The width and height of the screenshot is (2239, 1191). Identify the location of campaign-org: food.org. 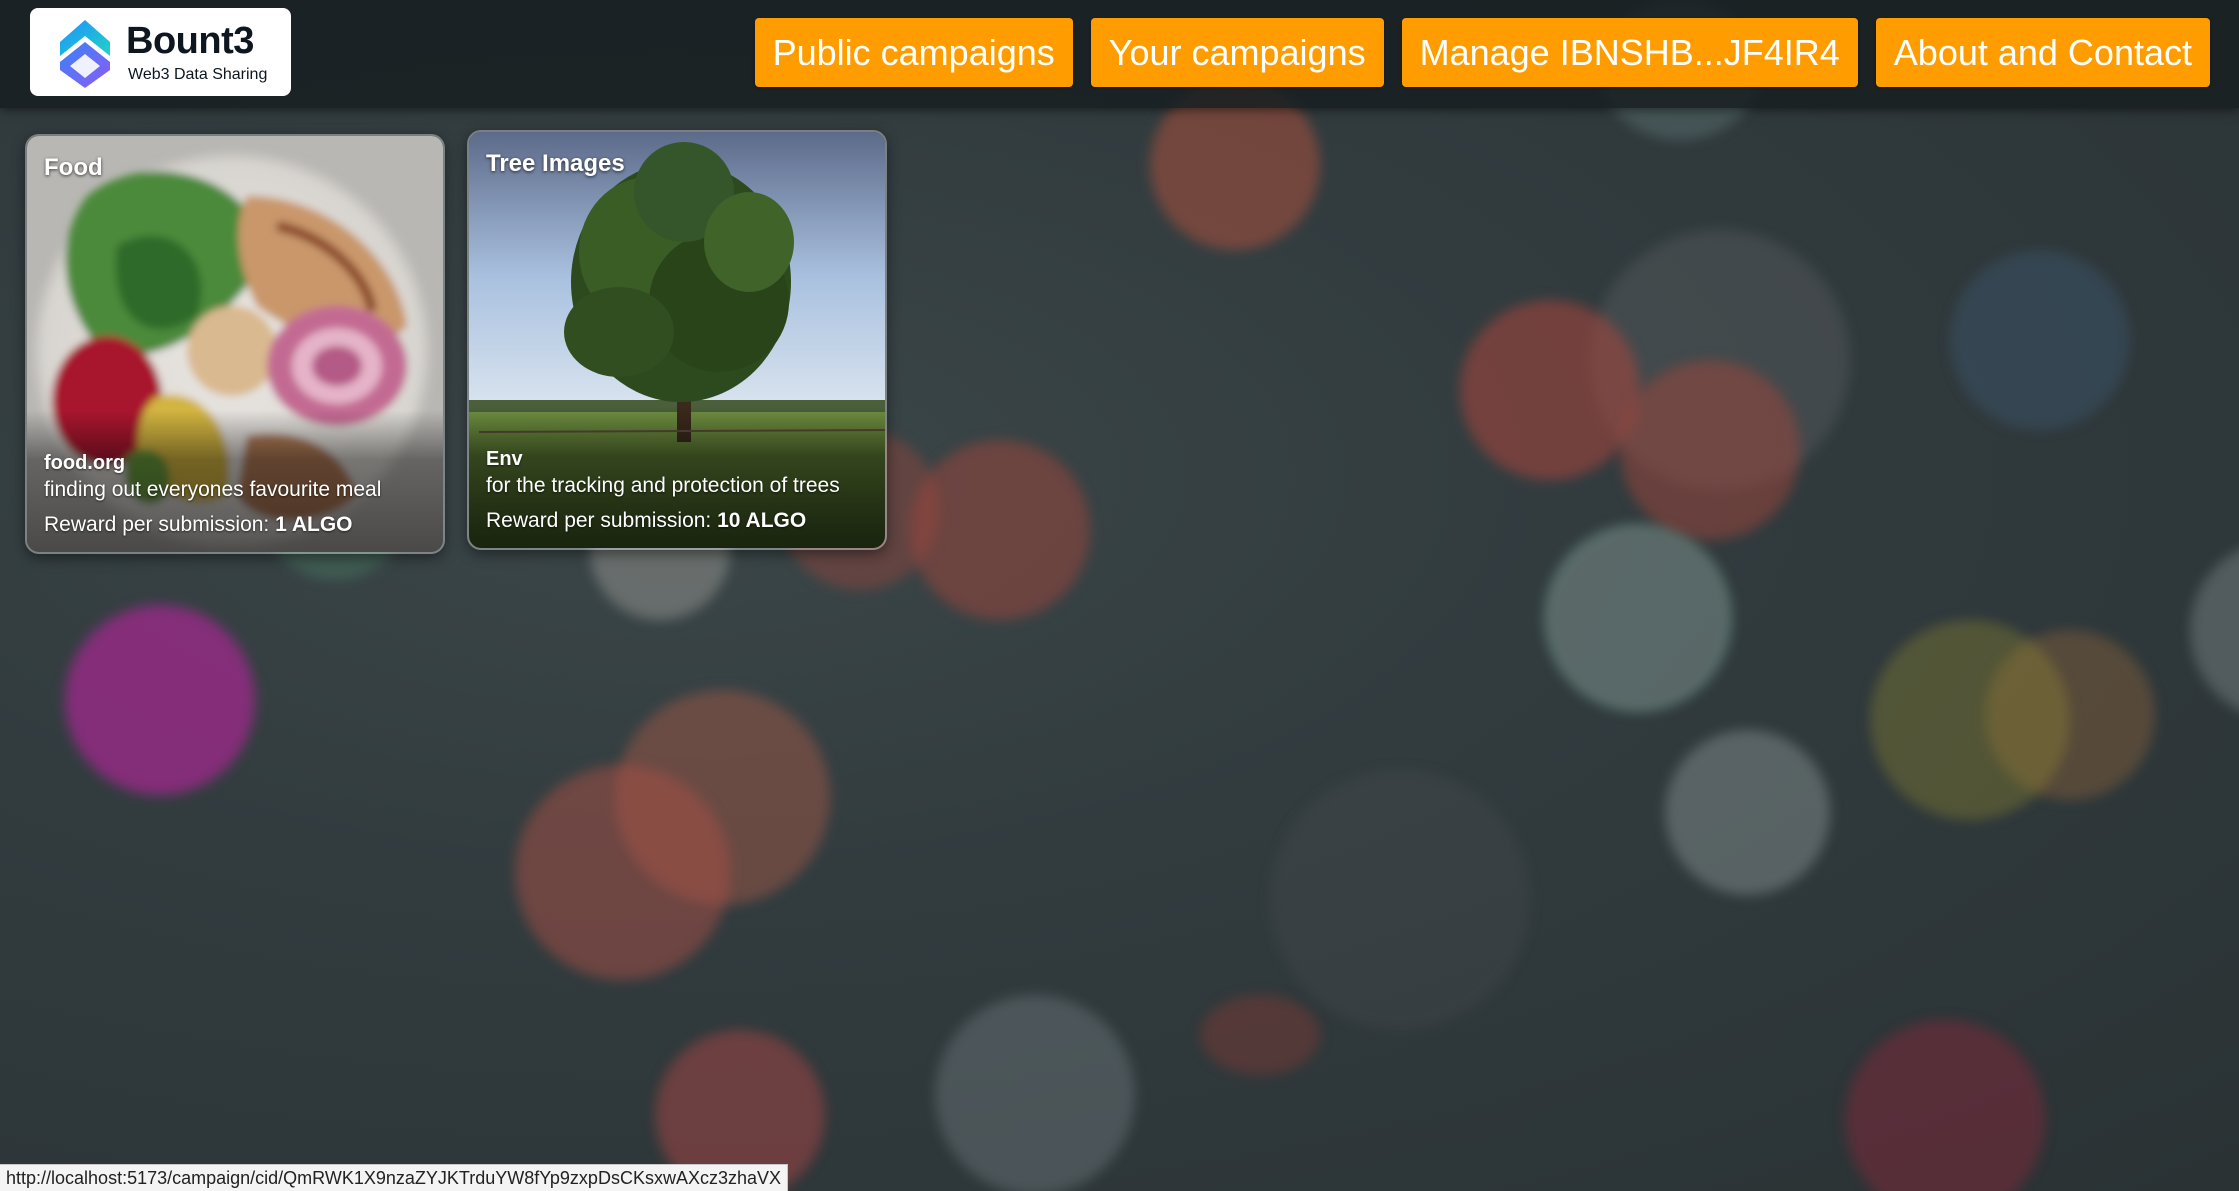
(85, 463).